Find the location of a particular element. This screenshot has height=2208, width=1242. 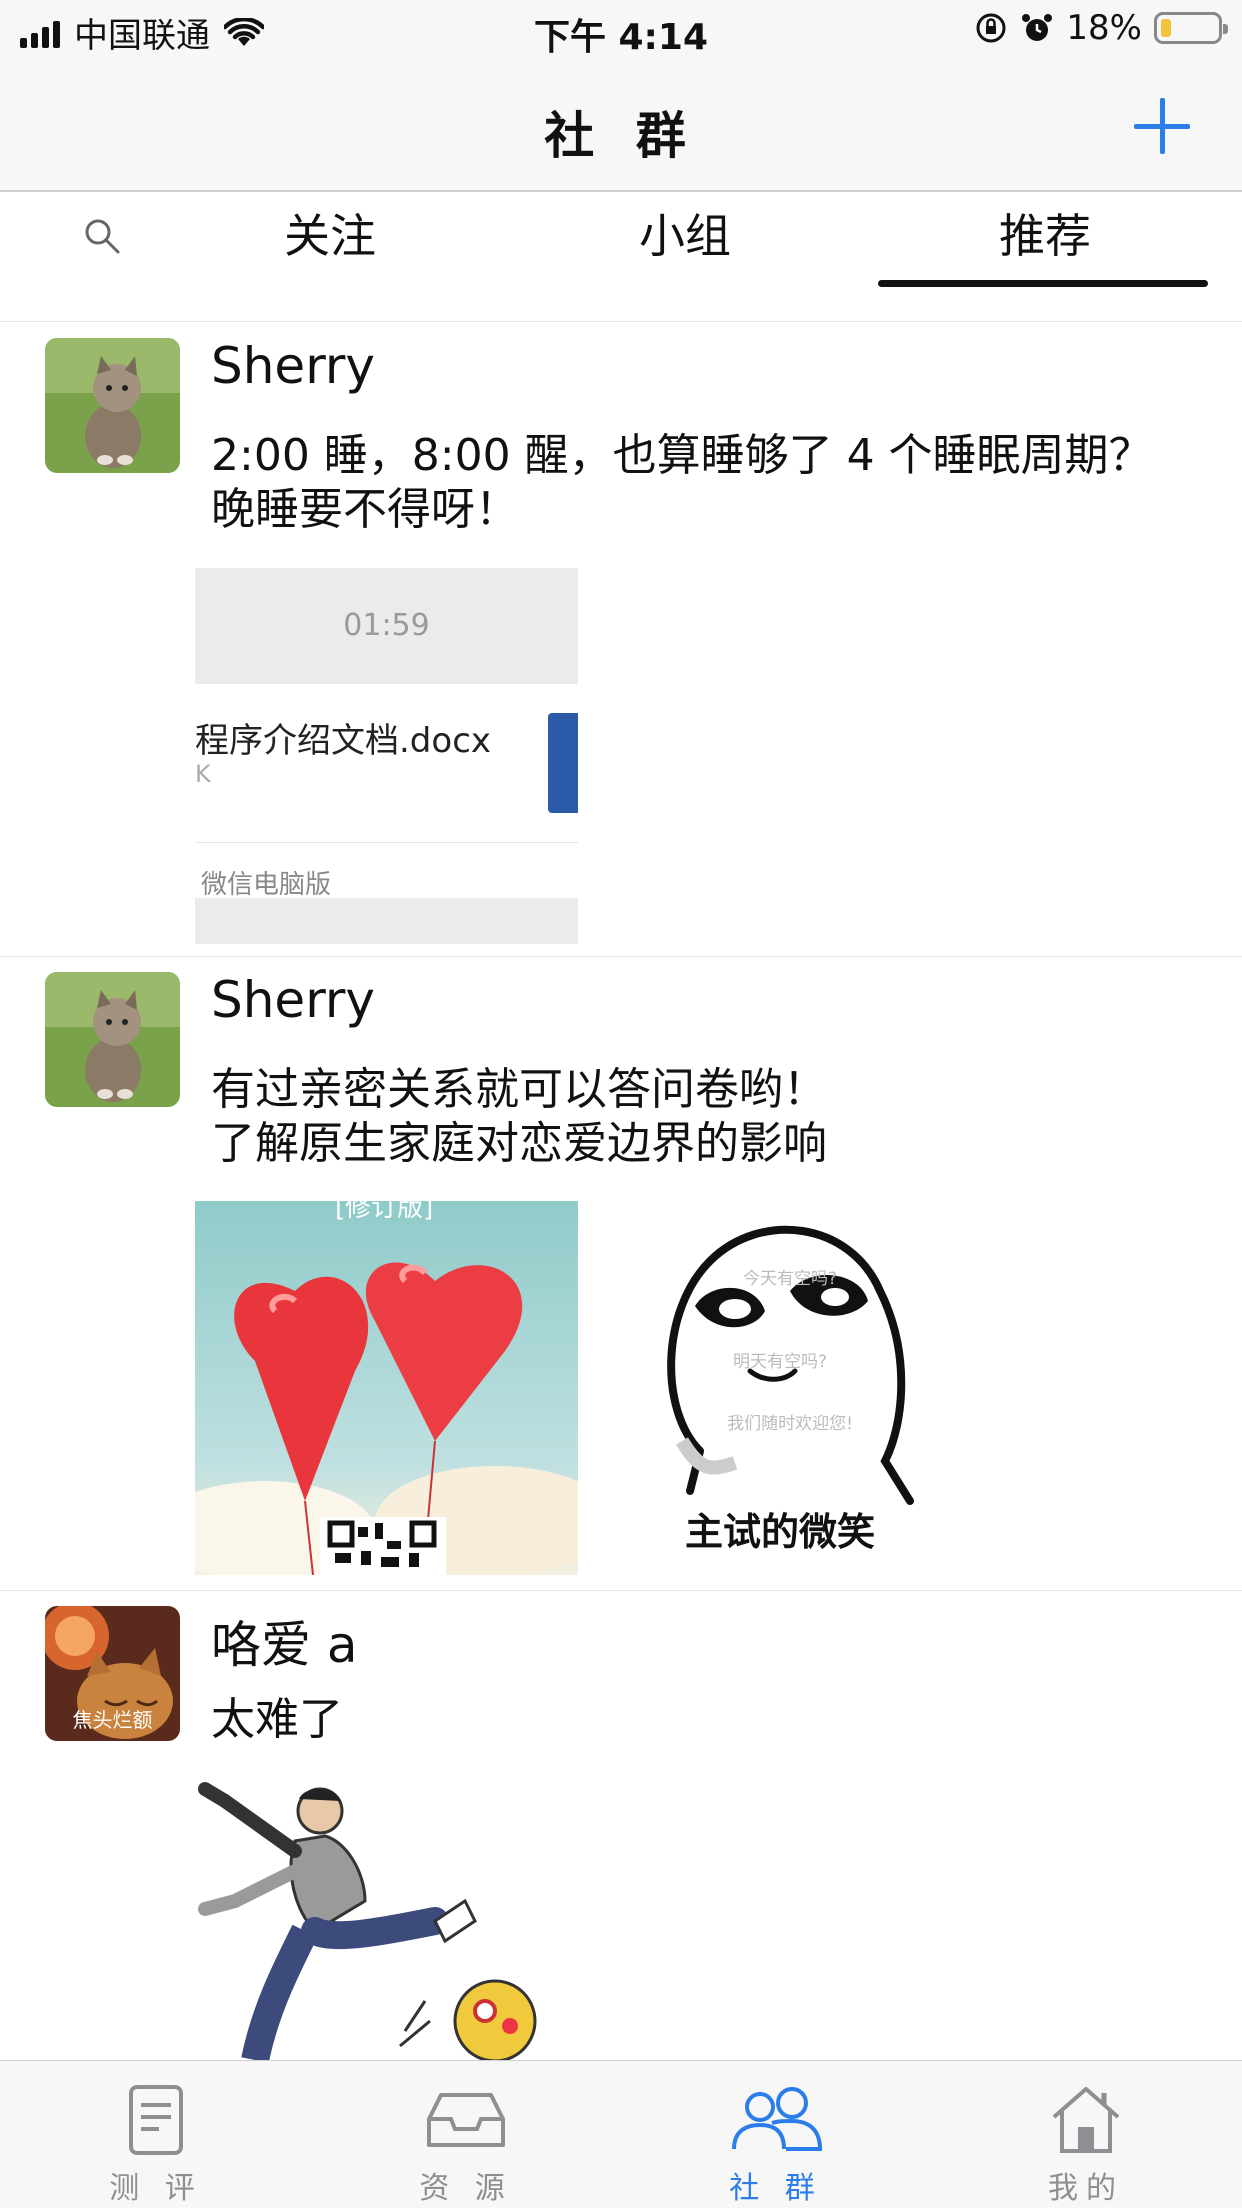

carrier-label: 中国联通 is located at coordinates (142, 36).